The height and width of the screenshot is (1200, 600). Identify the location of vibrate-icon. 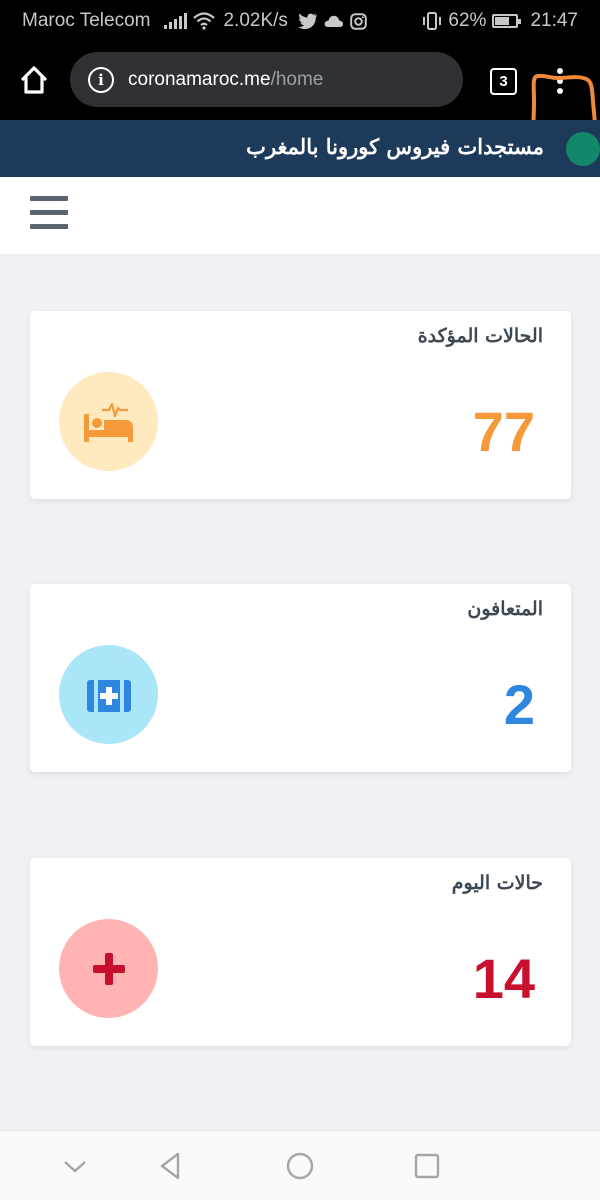
(432, 21).